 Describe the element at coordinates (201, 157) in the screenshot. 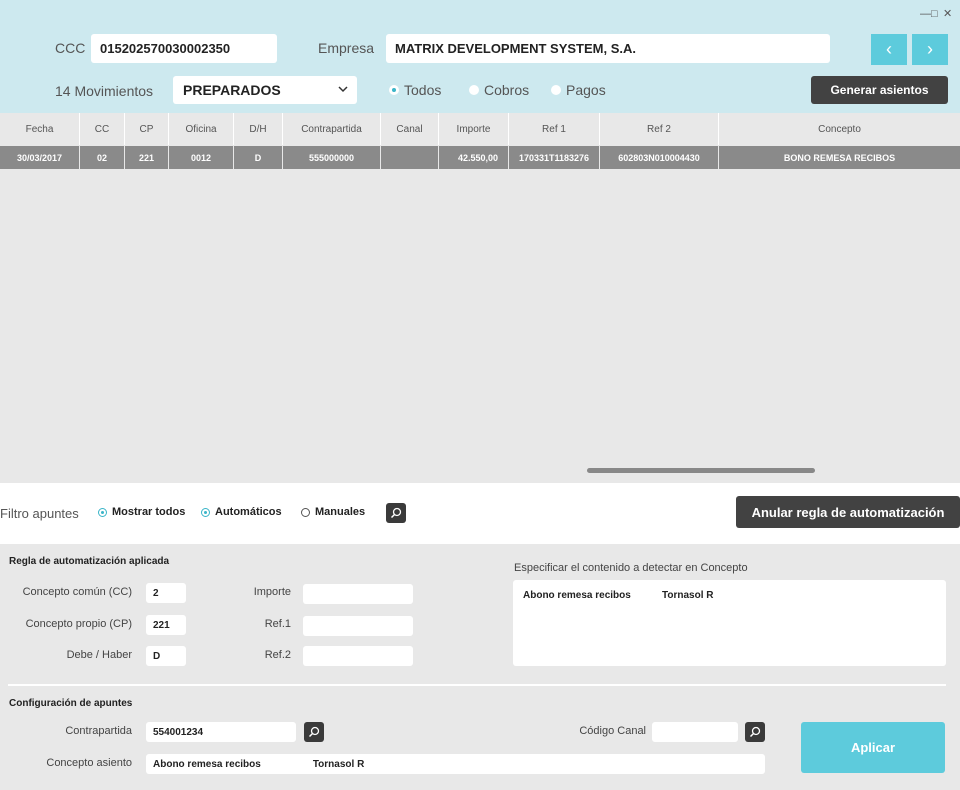

I see `table-cell: 0012` at that location.